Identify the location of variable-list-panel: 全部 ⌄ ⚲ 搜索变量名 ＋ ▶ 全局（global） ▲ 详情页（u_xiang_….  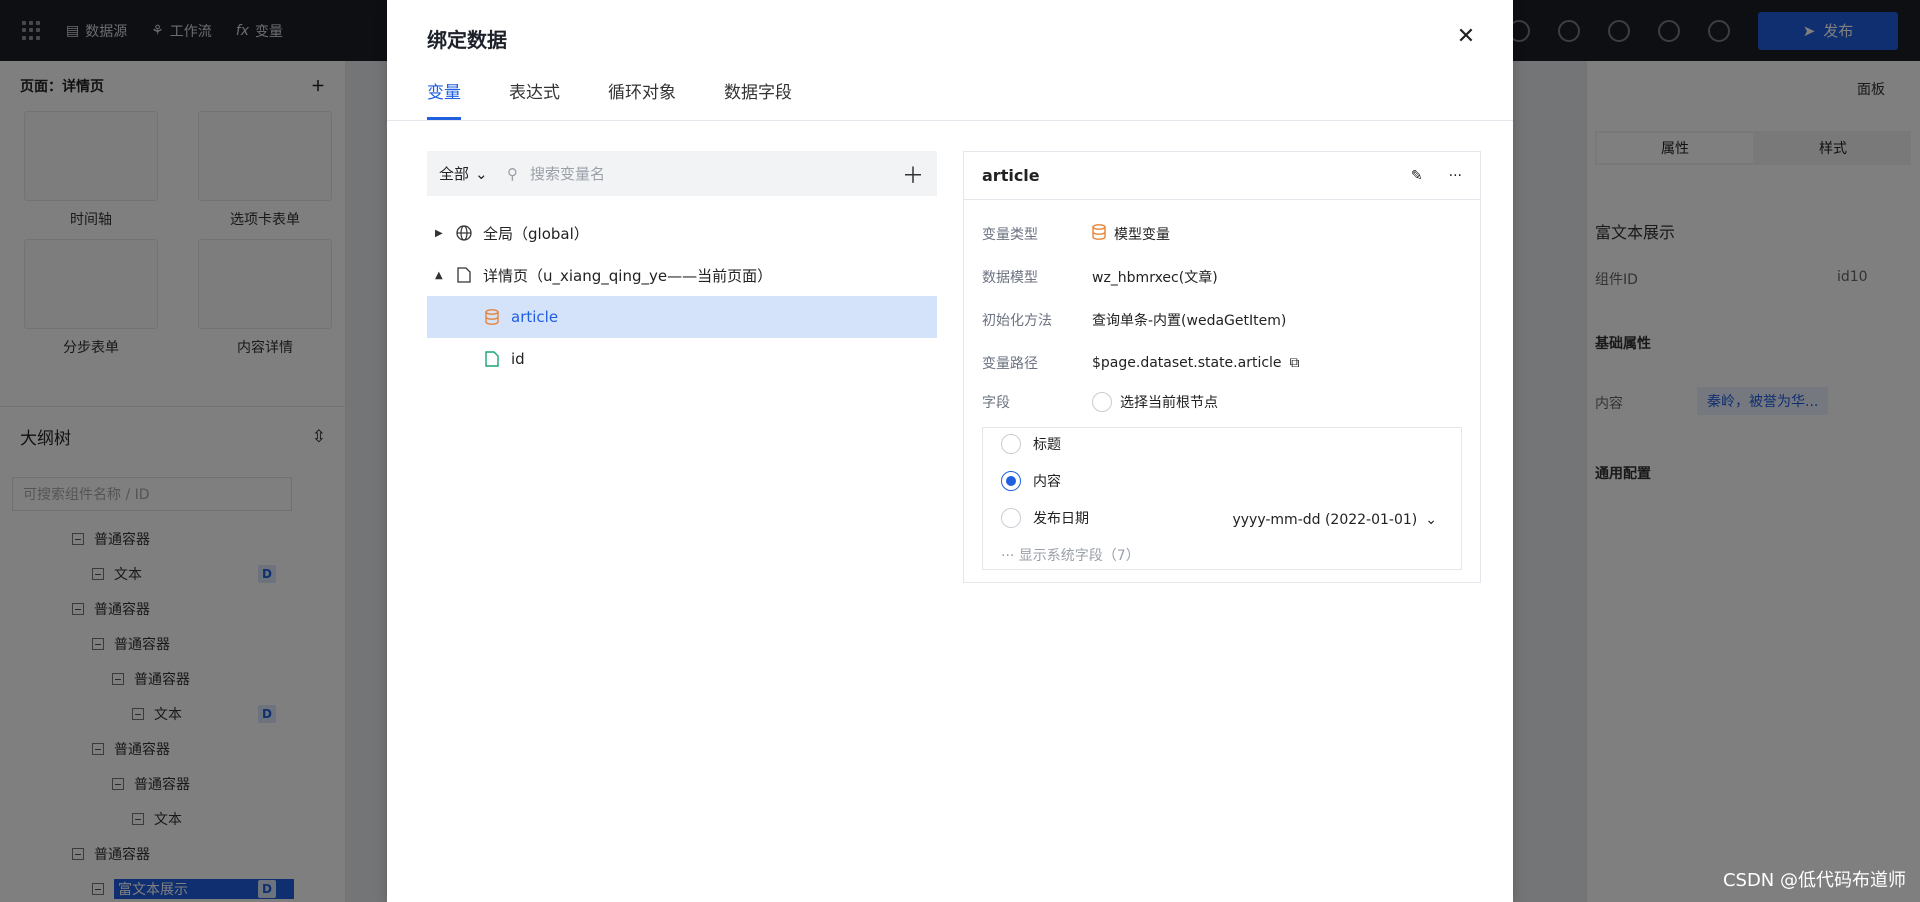
(682, 265).